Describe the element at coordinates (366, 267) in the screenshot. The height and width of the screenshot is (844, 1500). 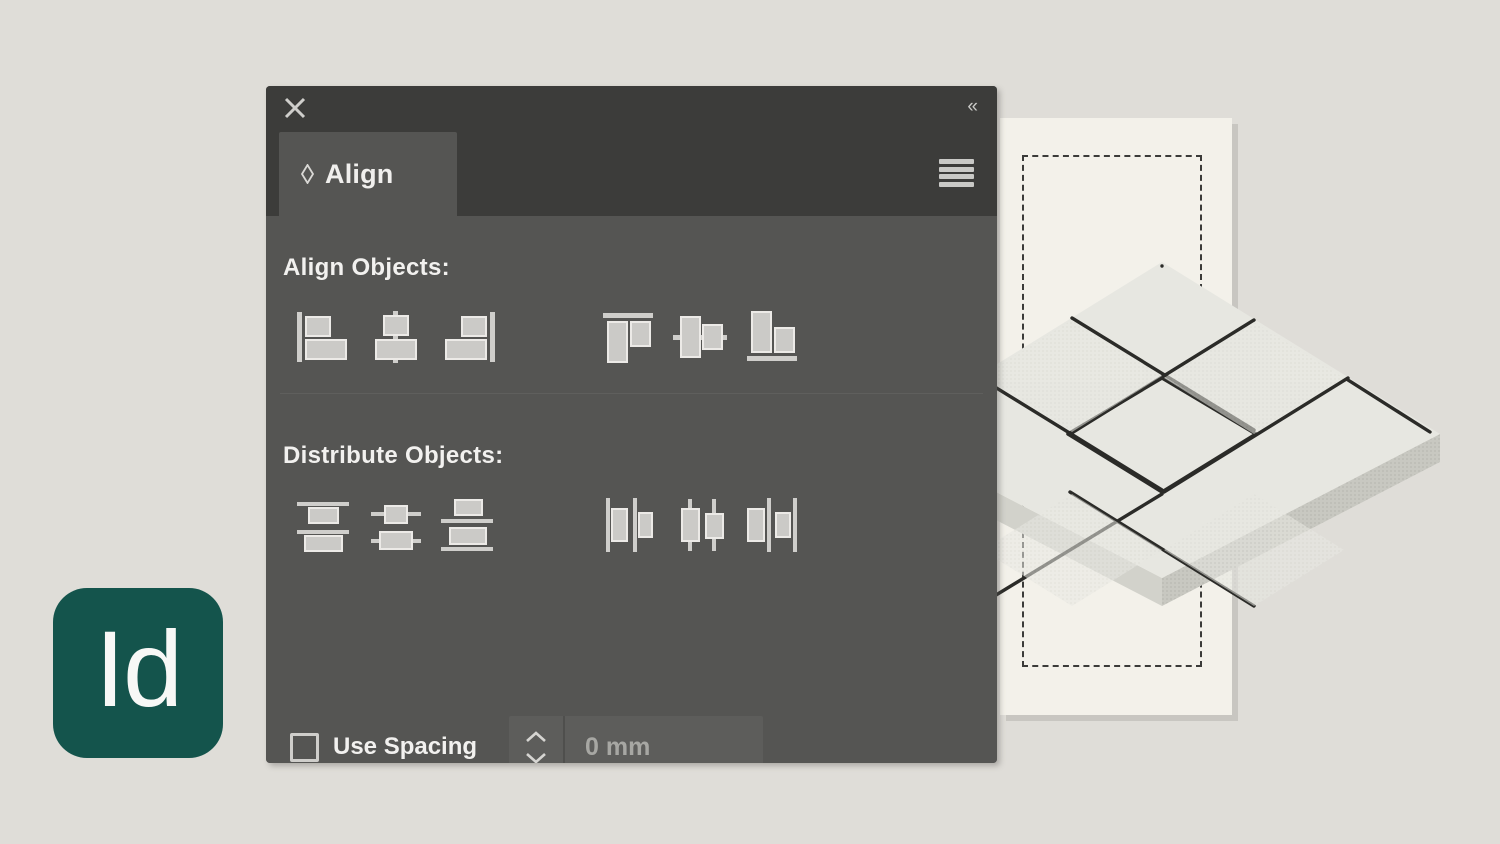
I see `align-objects-heading: Align Objects:` at that location.